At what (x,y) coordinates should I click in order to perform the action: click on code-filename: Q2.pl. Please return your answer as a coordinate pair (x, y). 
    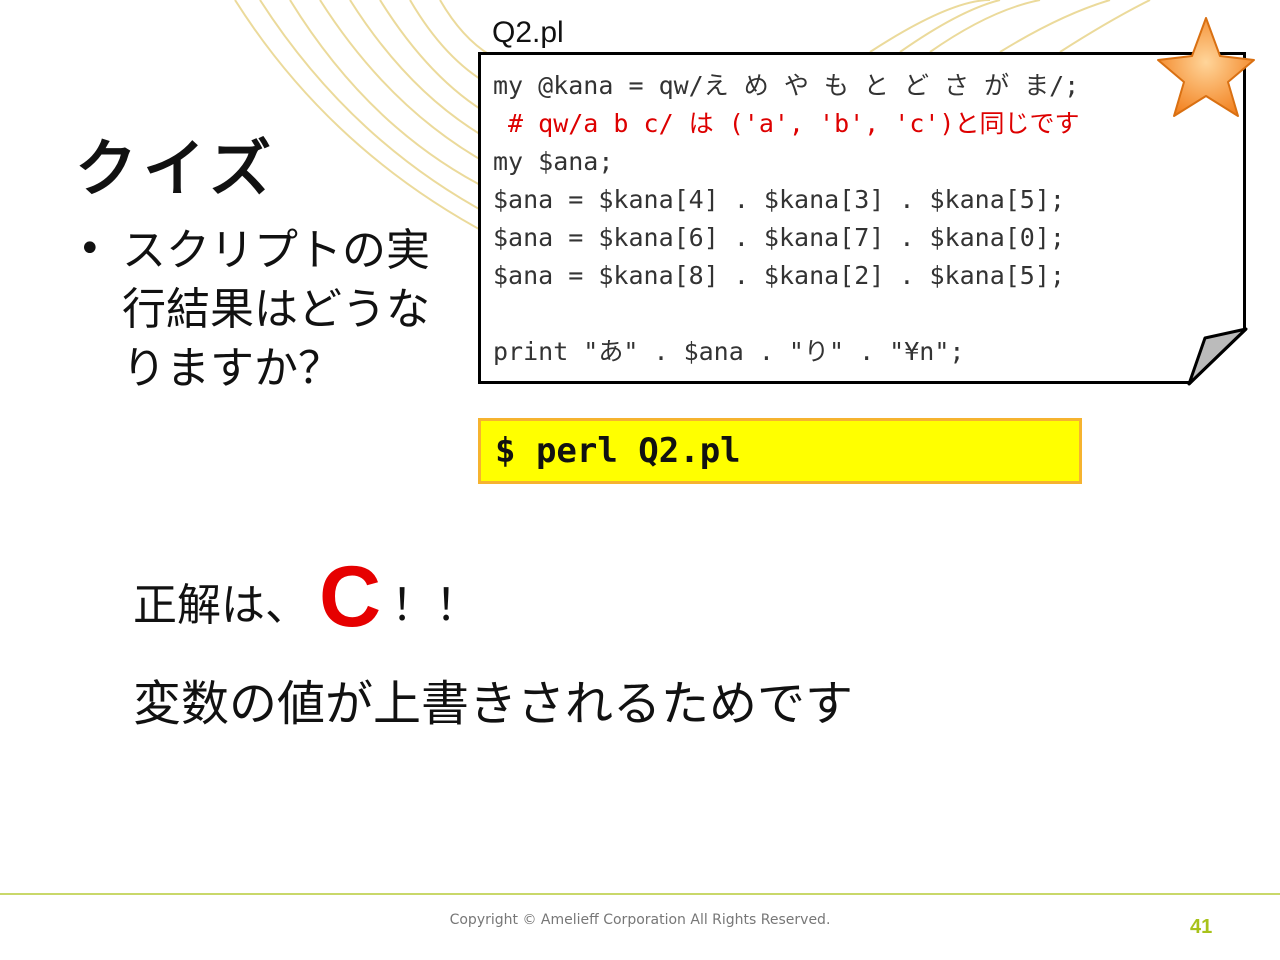
    Looking at the image, I should click on (528, 32).